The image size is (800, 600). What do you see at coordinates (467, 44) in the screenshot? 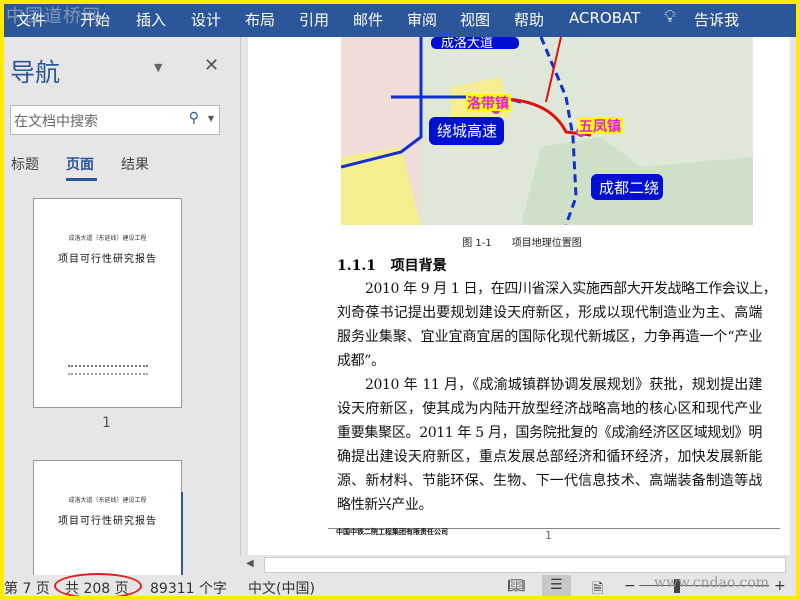
I see `map-label-road1: 成洛大道` at bounding box center [467, 44].